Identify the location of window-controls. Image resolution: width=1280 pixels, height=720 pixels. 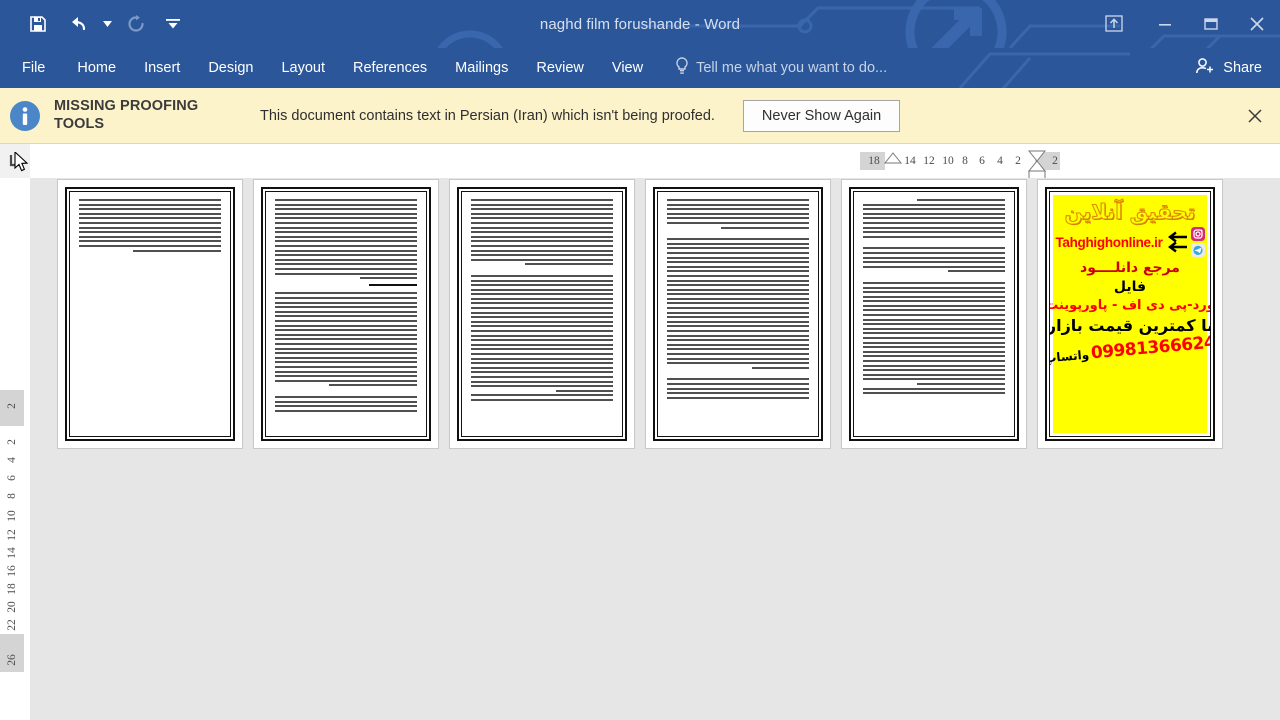
(1183, 24).